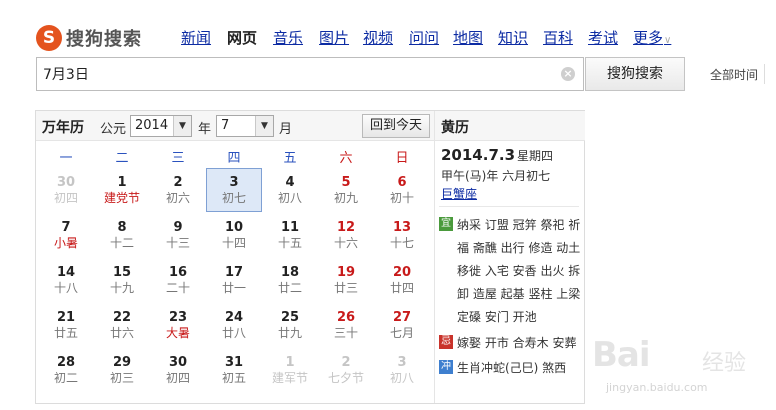  What do you see at coordinates (233, 288) in the screenshot?
I see `lunar-date: 廿一` at bounding box center [233, 288].